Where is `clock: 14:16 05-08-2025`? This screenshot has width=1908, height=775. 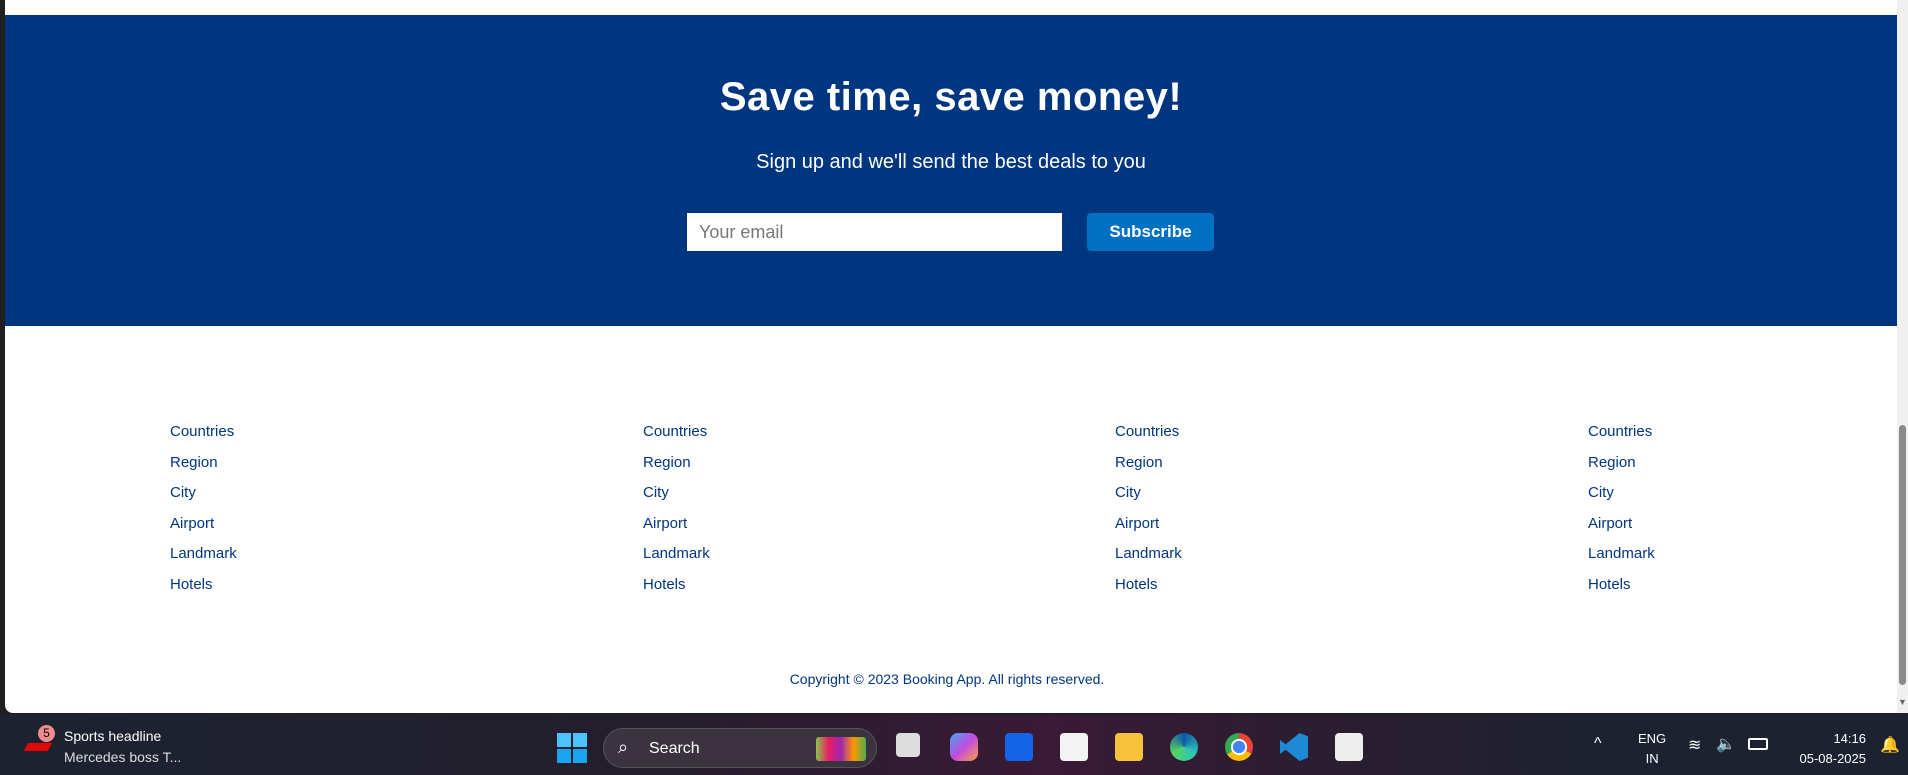 clock: 14:16 05-08-2025 is located at coordinates (1826, 749).